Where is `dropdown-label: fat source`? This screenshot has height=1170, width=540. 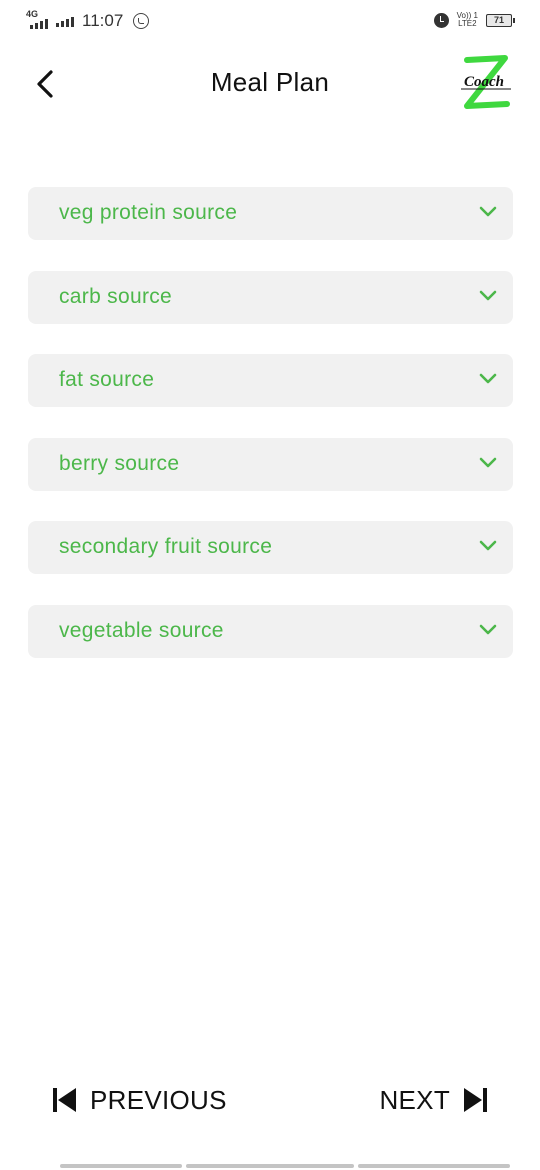
dropdown-label: fat source is located at coordinates (107, 379).